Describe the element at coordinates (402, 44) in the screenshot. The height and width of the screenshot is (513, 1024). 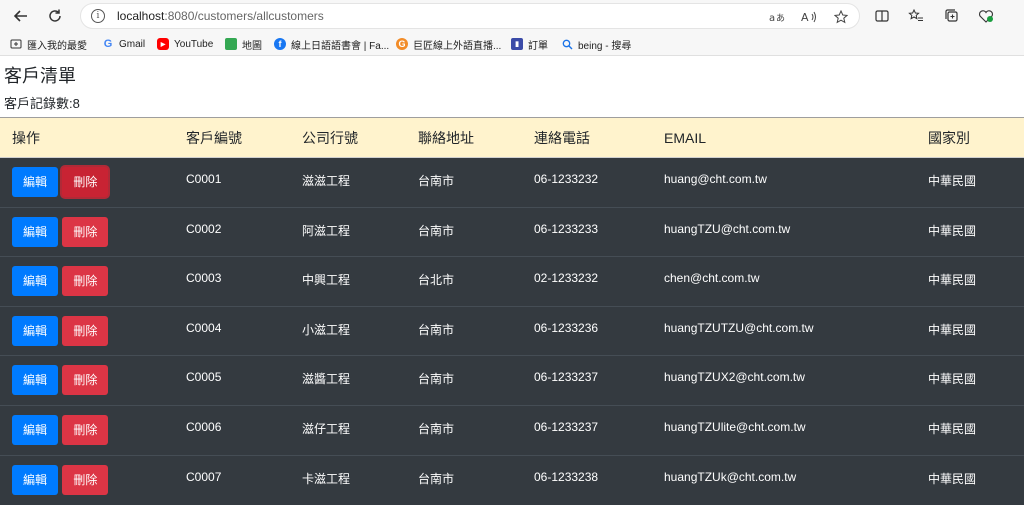
I see `site-icon: G` at that location.